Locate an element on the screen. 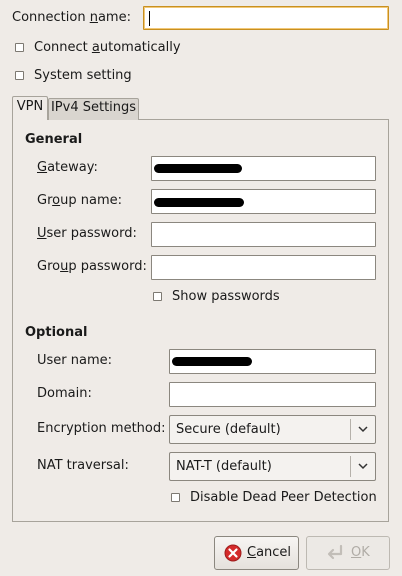  ok-button-label: OK is located at coordinates (360, 552).